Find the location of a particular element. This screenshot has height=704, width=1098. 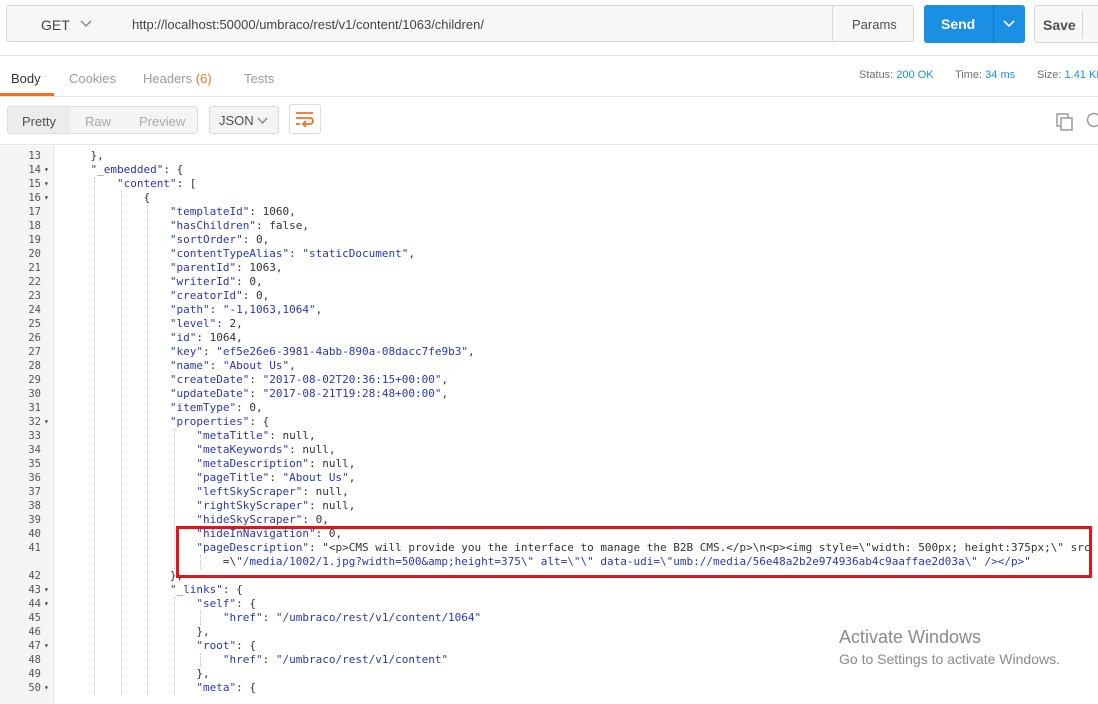

string-token: "leftSkyScraper" is located at coordinates (249, 491).